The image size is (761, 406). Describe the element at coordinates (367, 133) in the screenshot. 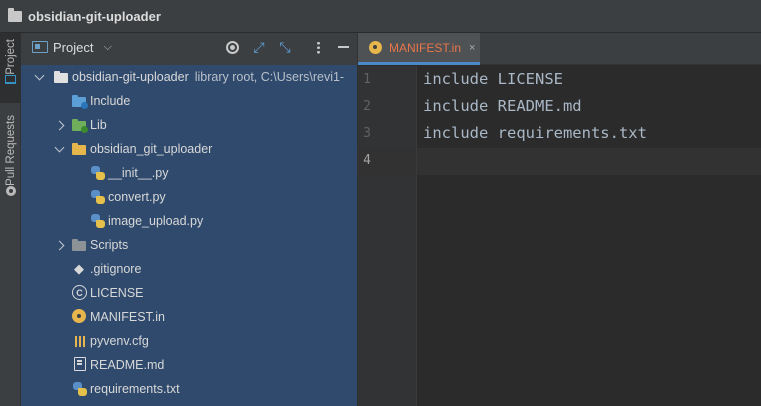

I see `line-number: 3` at that location.